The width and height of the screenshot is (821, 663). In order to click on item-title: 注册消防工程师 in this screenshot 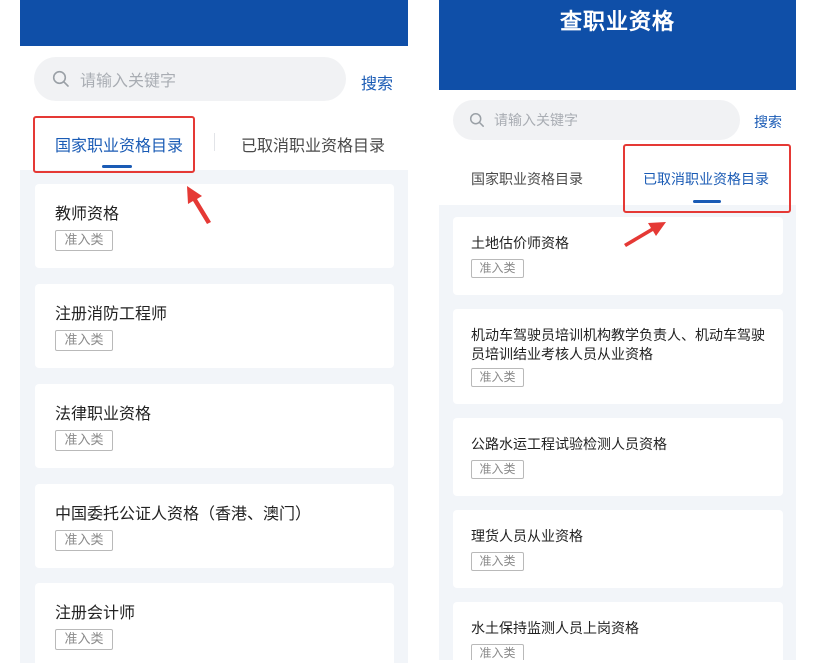, I will do `click(111, 313)`.